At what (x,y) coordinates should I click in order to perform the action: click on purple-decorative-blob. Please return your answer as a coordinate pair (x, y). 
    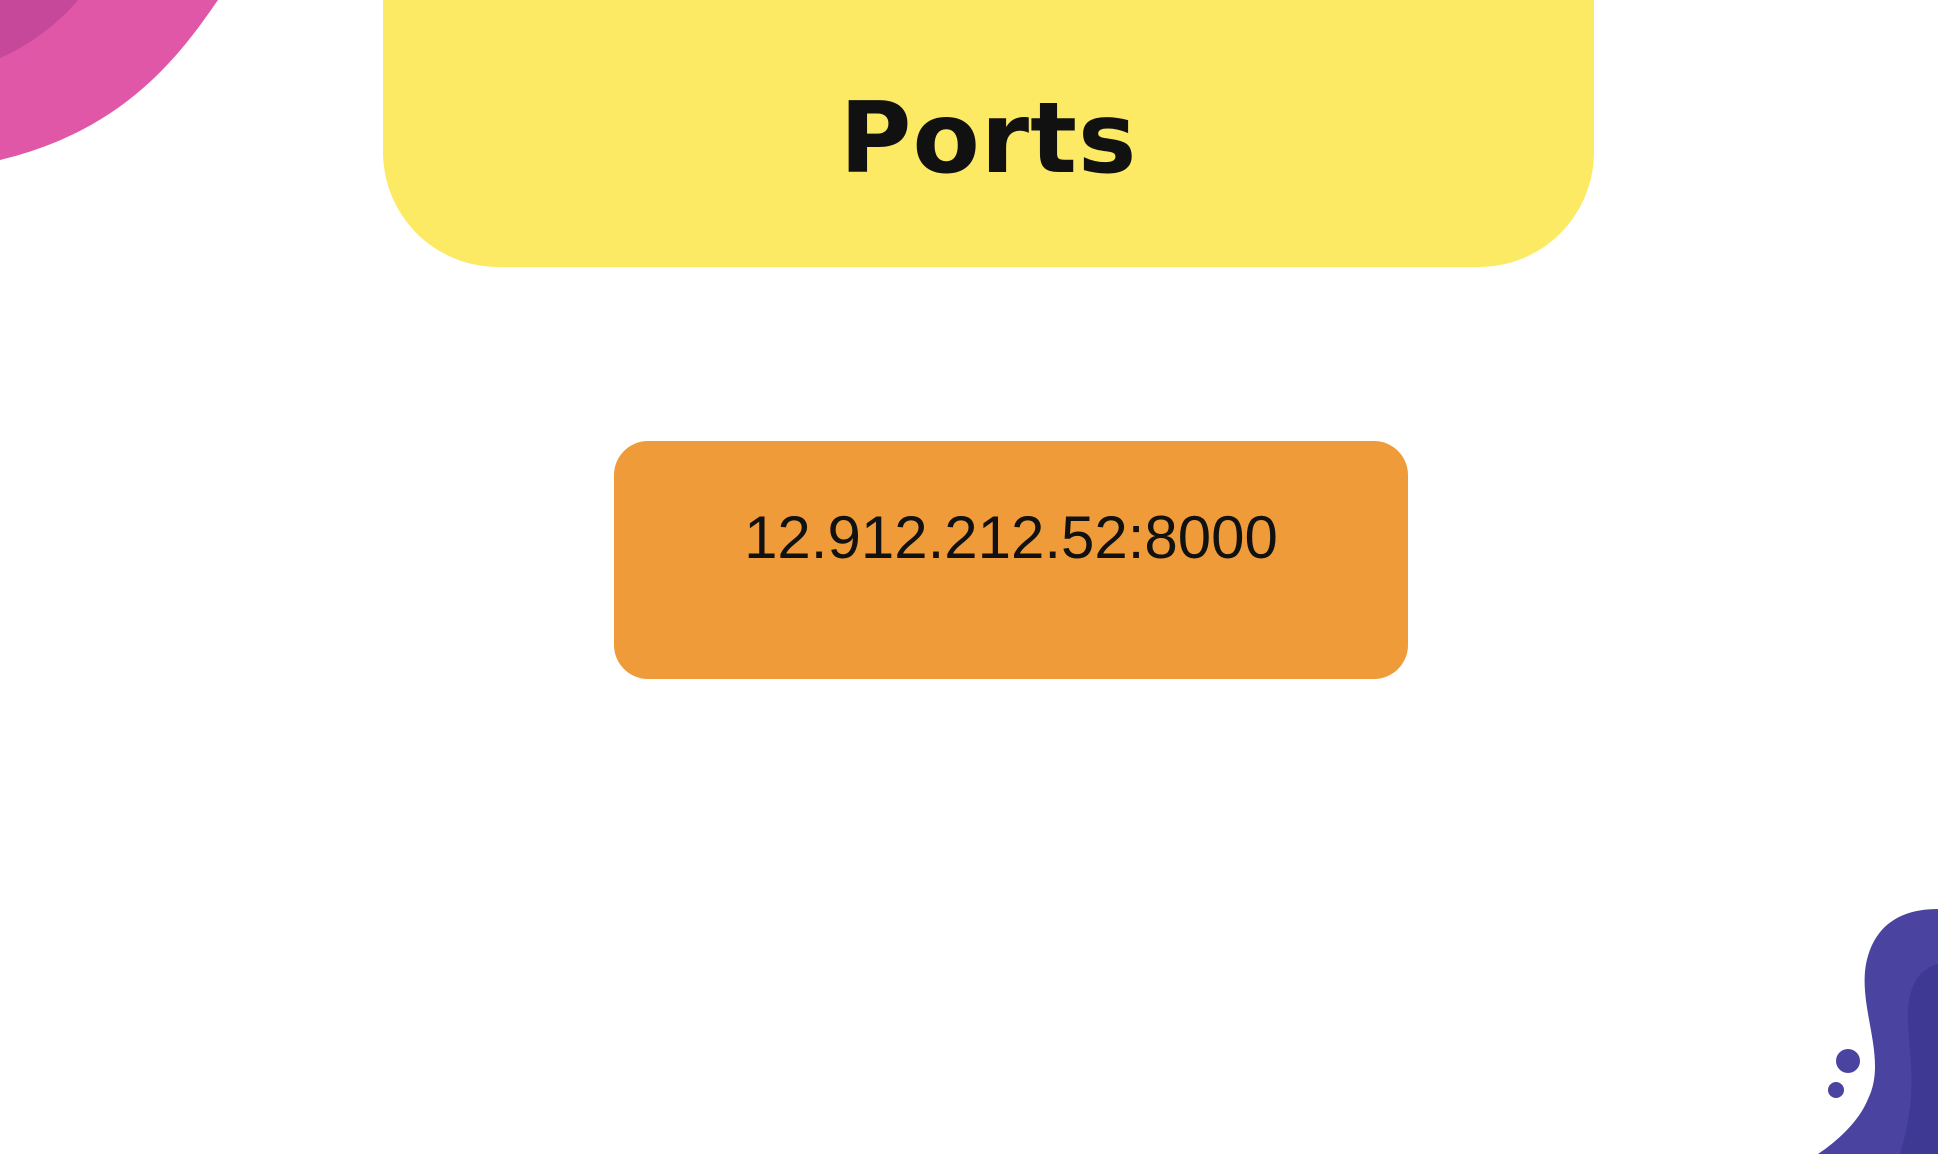
    Looking at the image, I should click on (1878, 1031).